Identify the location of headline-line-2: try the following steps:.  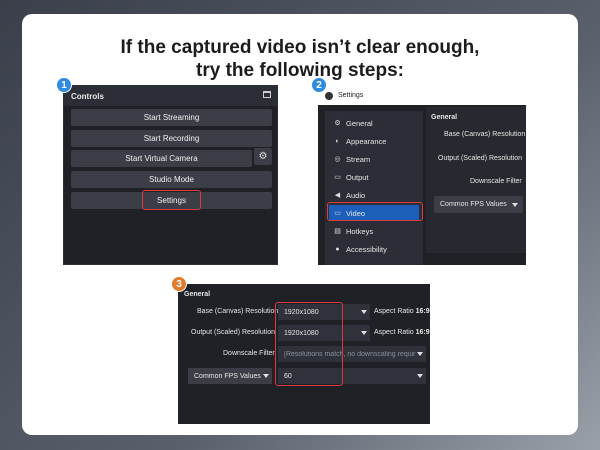
(300, 70).